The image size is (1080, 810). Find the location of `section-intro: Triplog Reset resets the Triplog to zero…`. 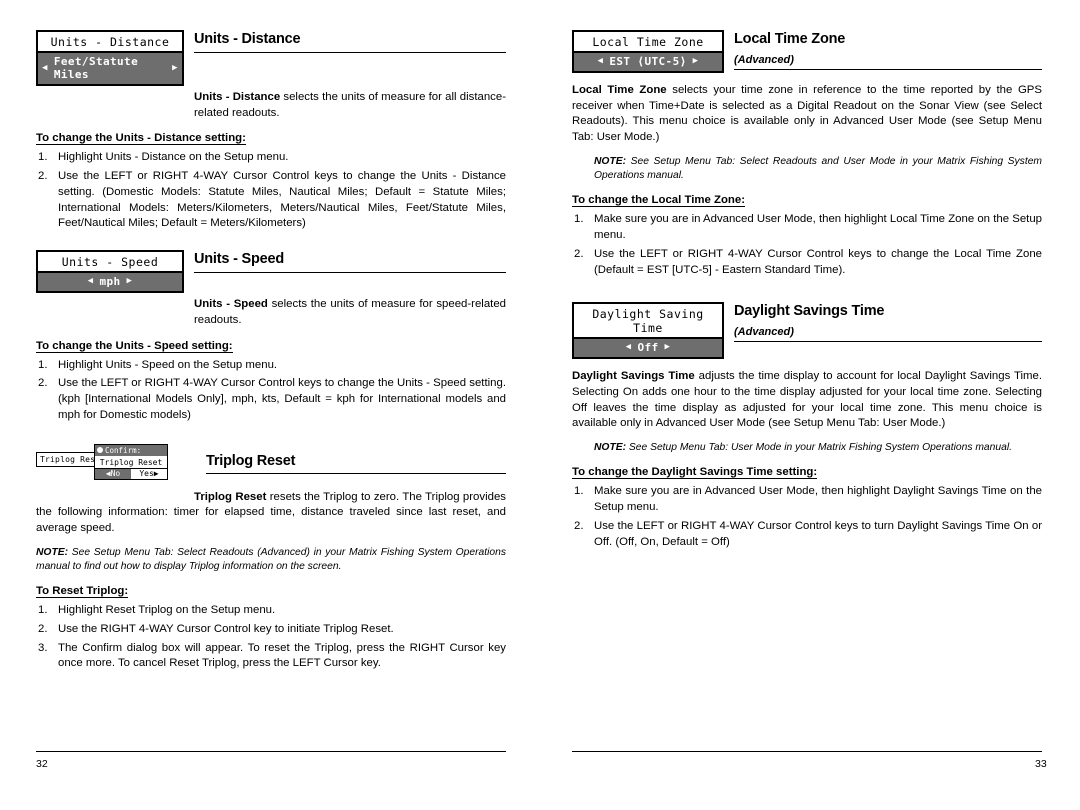

section-intro: Triplog Reset resets the Triplog to zero… is located at coordinates (271, 513).